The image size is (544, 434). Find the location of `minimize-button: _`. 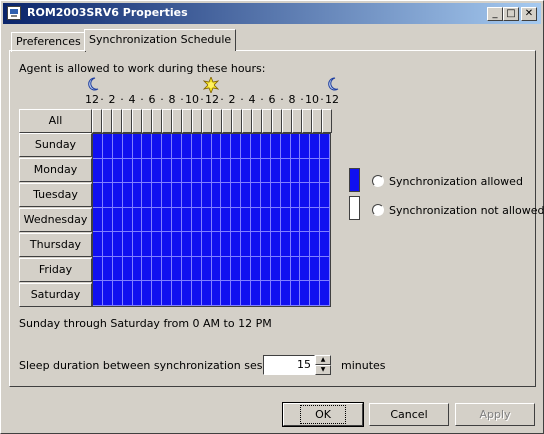

minimize-button: _ is located at coordinates (495, 14).